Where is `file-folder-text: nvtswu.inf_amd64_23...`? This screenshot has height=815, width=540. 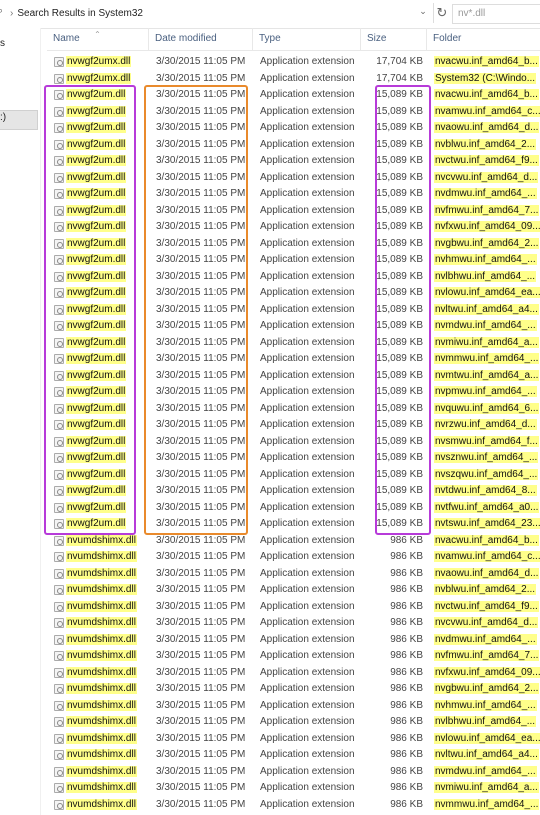 file-folder-text: nvtswu.inf_amd64_23... is located at coordinates (487, 523).